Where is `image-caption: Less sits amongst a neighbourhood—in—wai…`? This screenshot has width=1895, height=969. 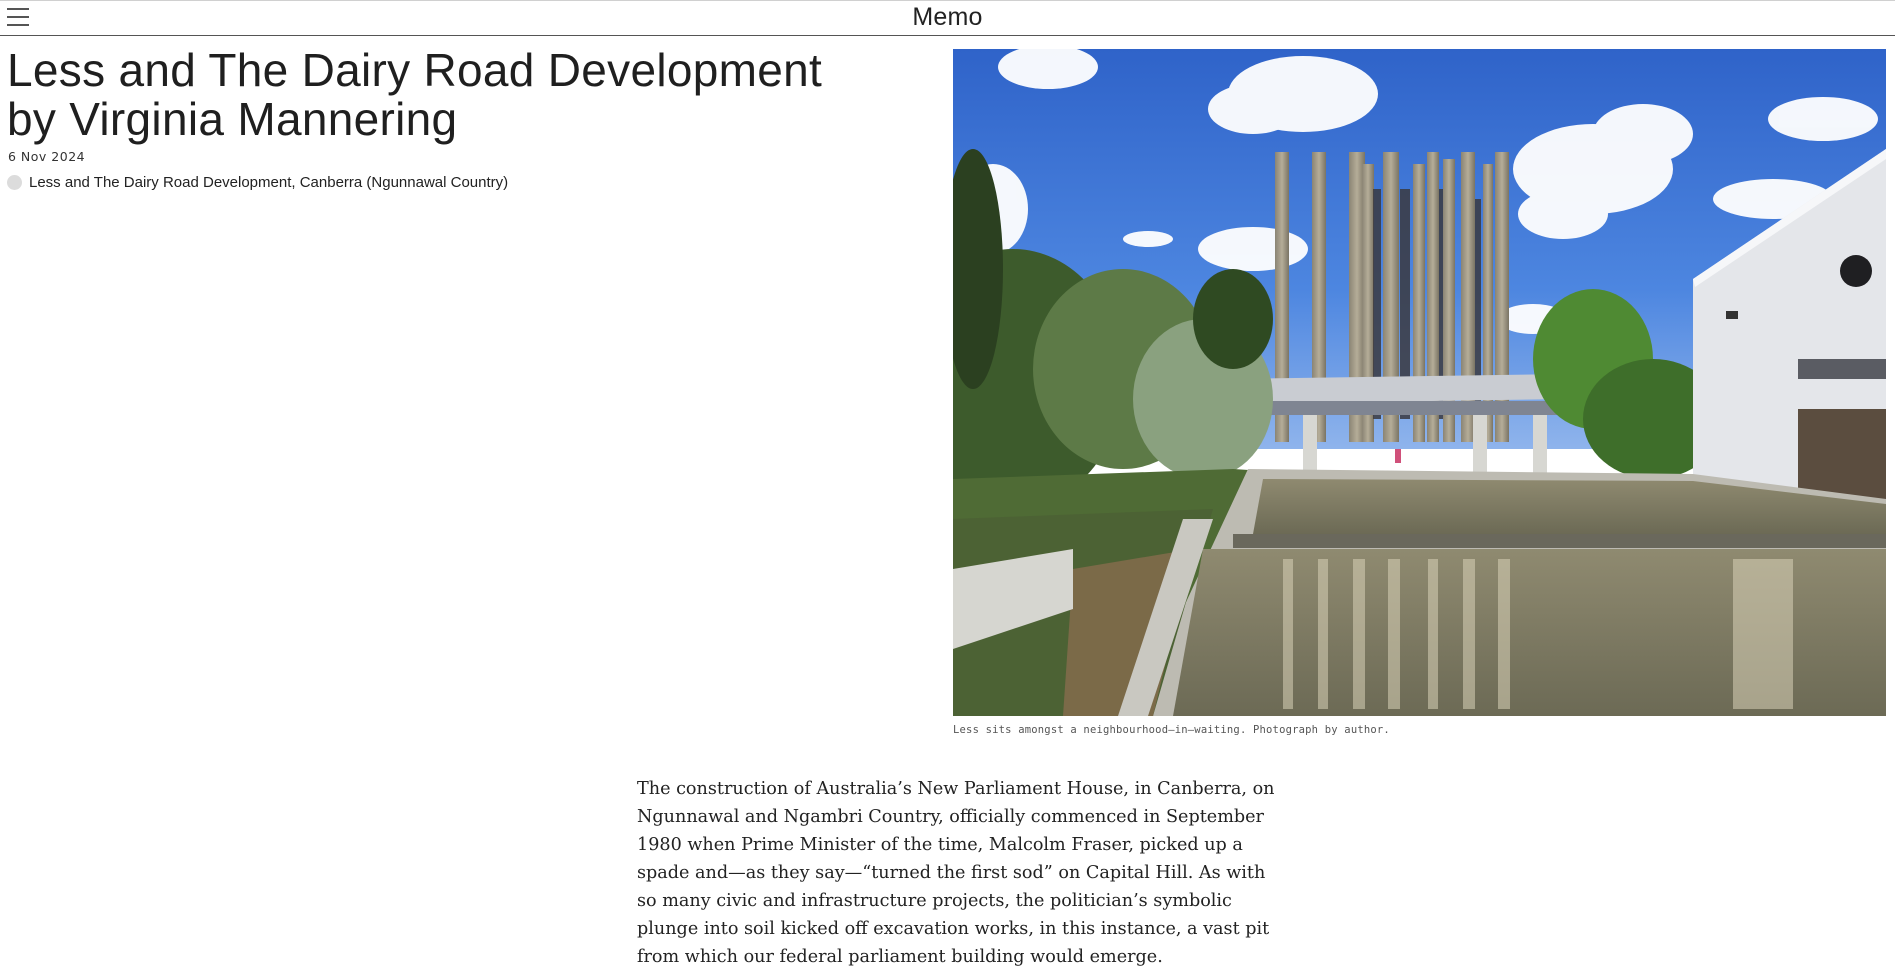
image-caption: Less sits amongst a neighbourhood—in—wai… is located at coordinates (1171, 730).